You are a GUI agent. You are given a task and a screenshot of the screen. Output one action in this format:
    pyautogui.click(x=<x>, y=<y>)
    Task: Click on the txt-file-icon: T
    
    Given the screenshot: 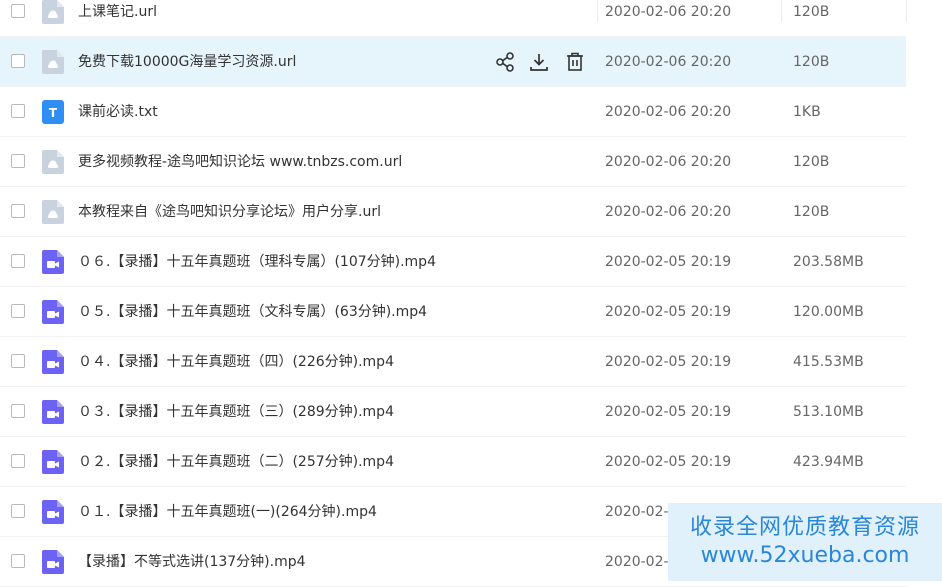 What is the action you would take?
    pyautogui.click(x=53, y=112)
    